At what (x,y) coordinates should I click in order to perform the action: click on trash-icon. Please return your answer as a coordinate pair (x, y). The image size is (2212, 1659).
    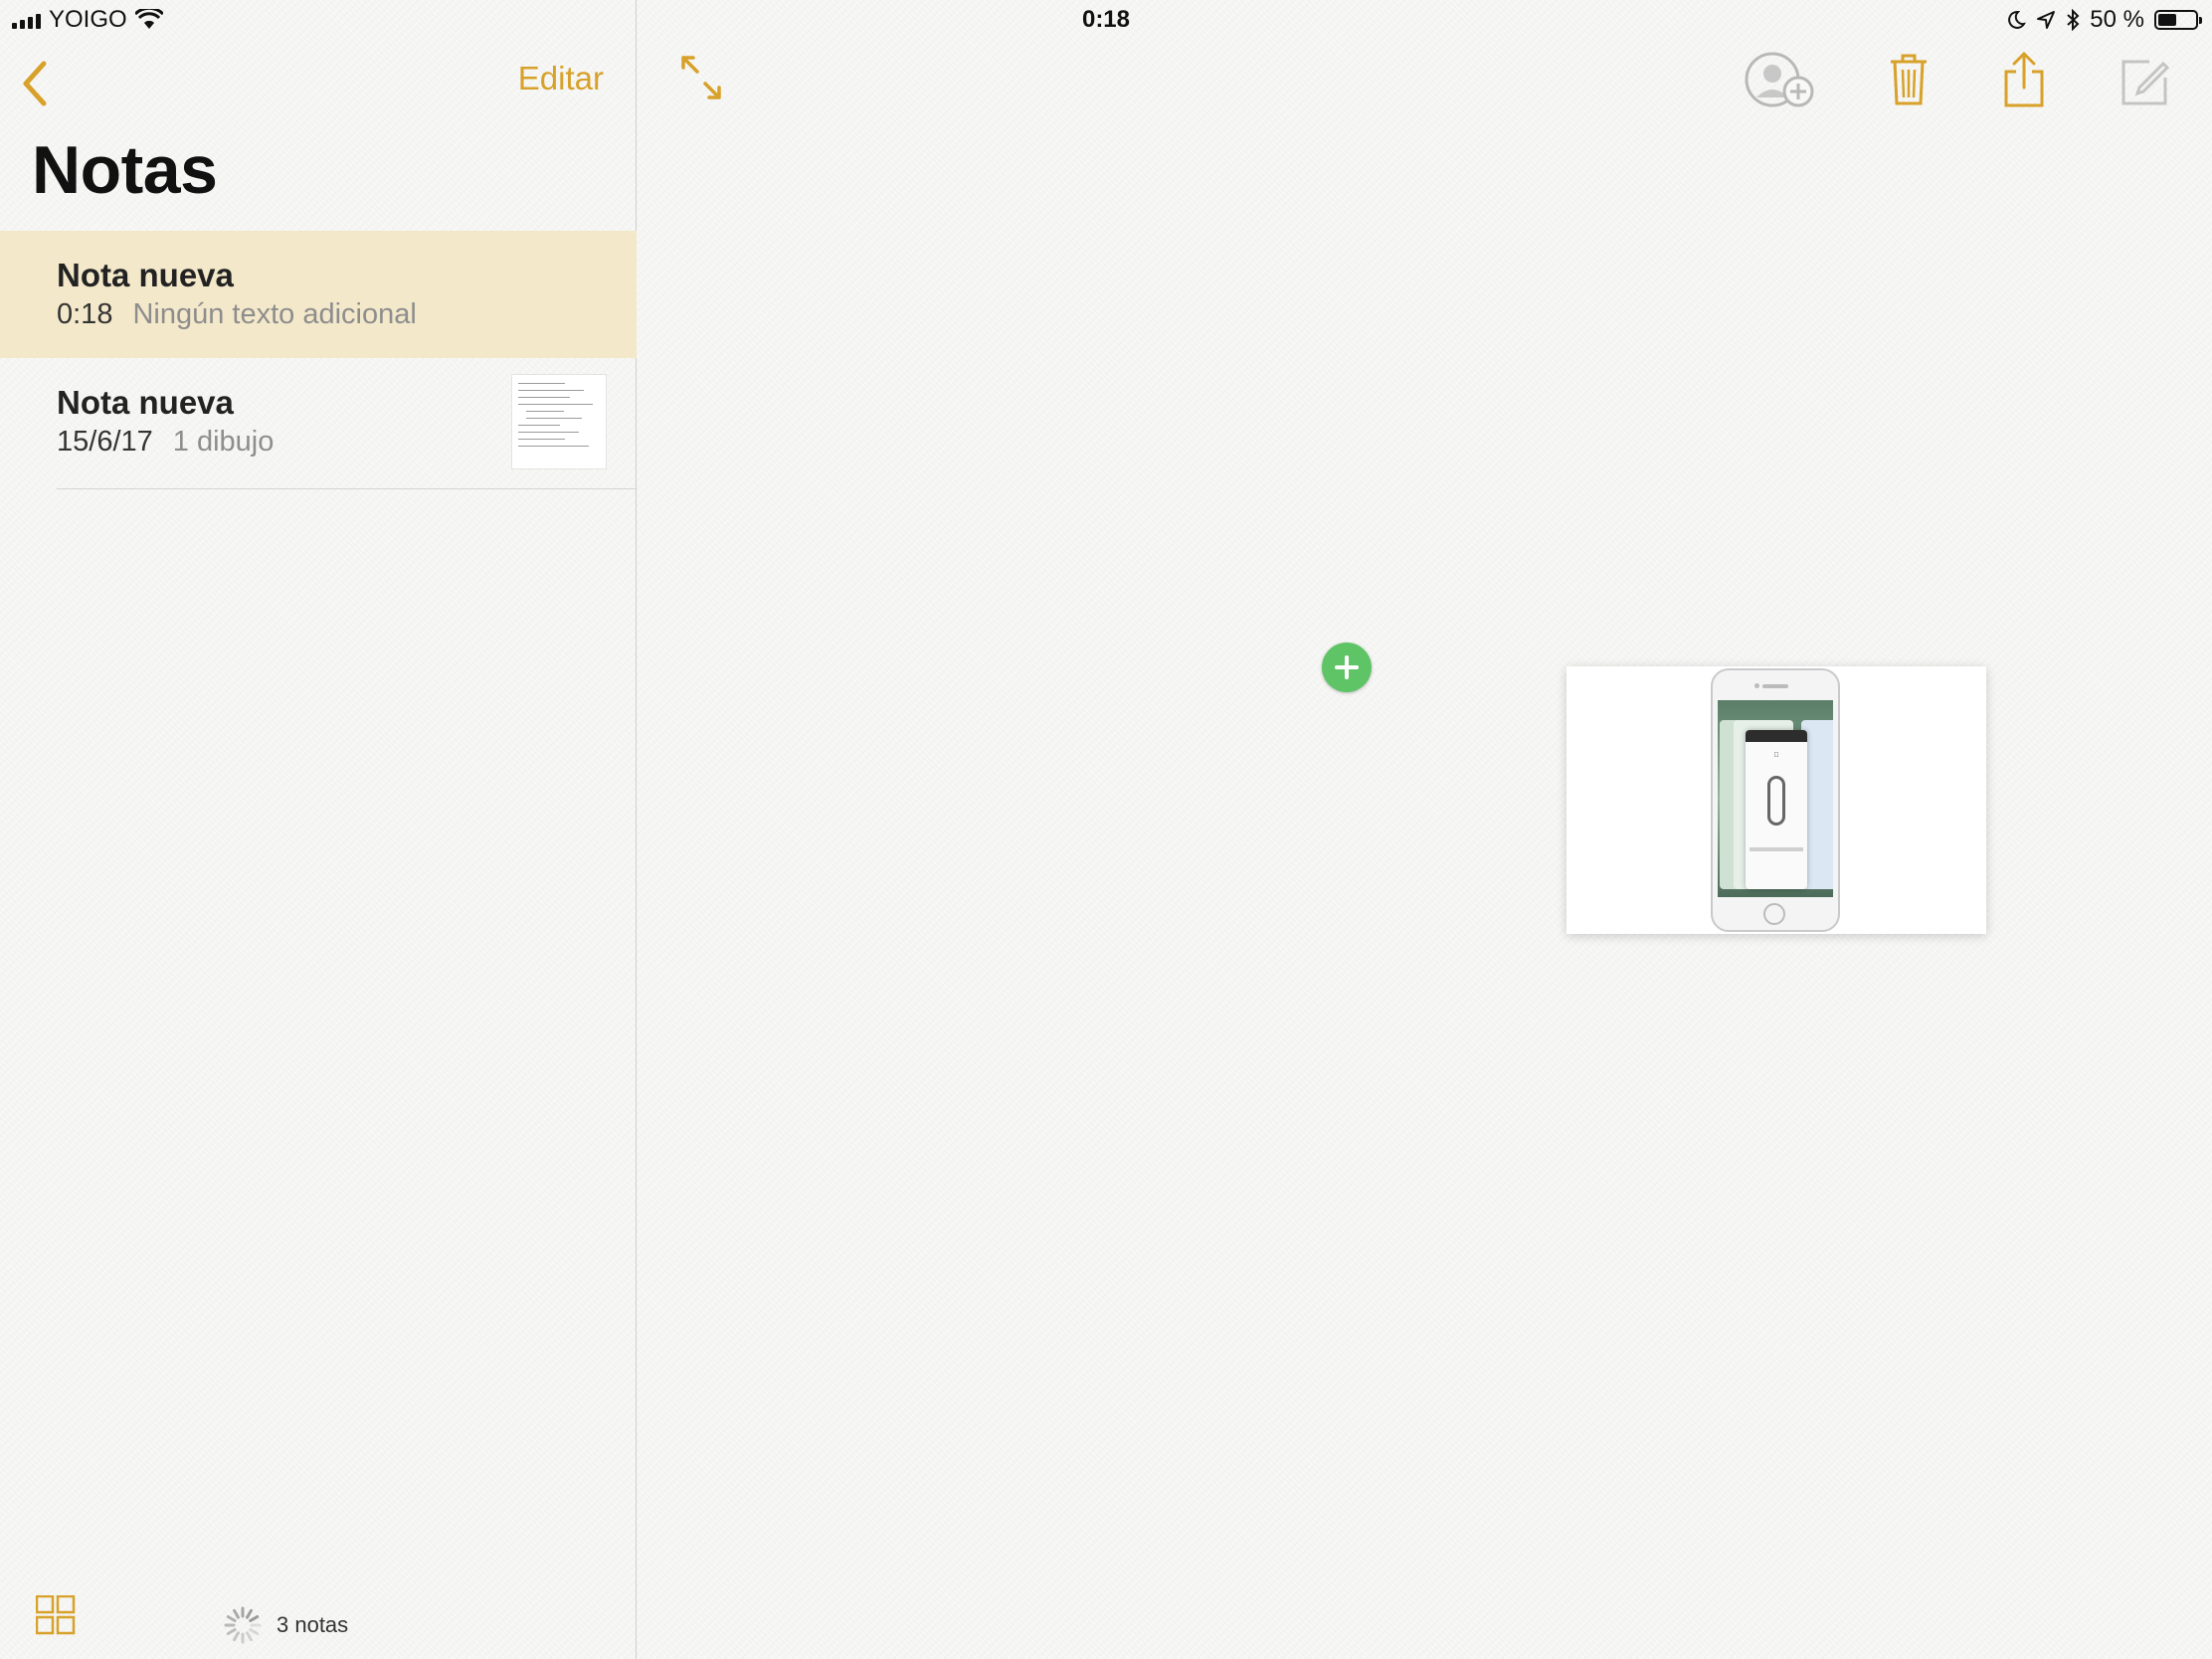
    Looking at the image, I should click on (1909, 79).